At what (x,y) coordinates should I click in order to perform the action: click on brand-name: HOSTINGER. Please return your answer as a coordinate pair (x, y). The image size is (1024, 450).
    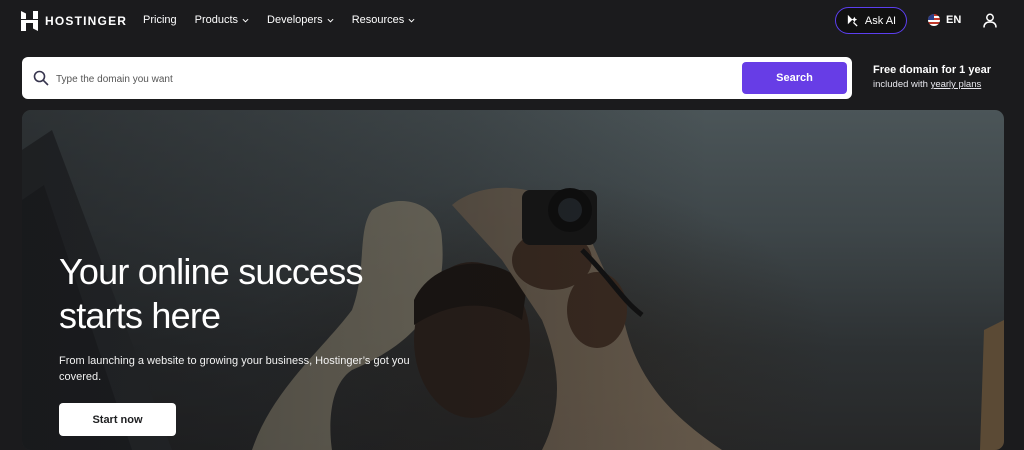
    Looking at the image, I should click on (86, 21).